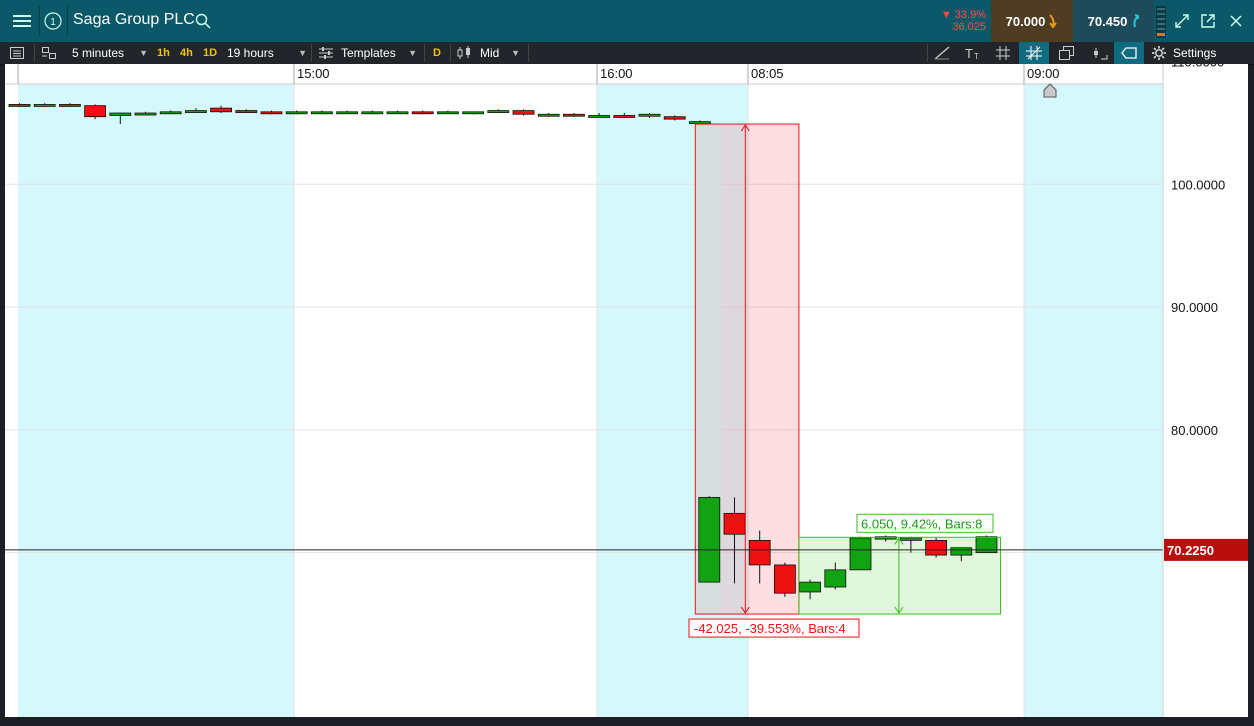 The width and height of the screenshot is (1254, 726). Describe the element at coordinates (1003, 53) in the screenshot. I see `grid-icon` at that location.